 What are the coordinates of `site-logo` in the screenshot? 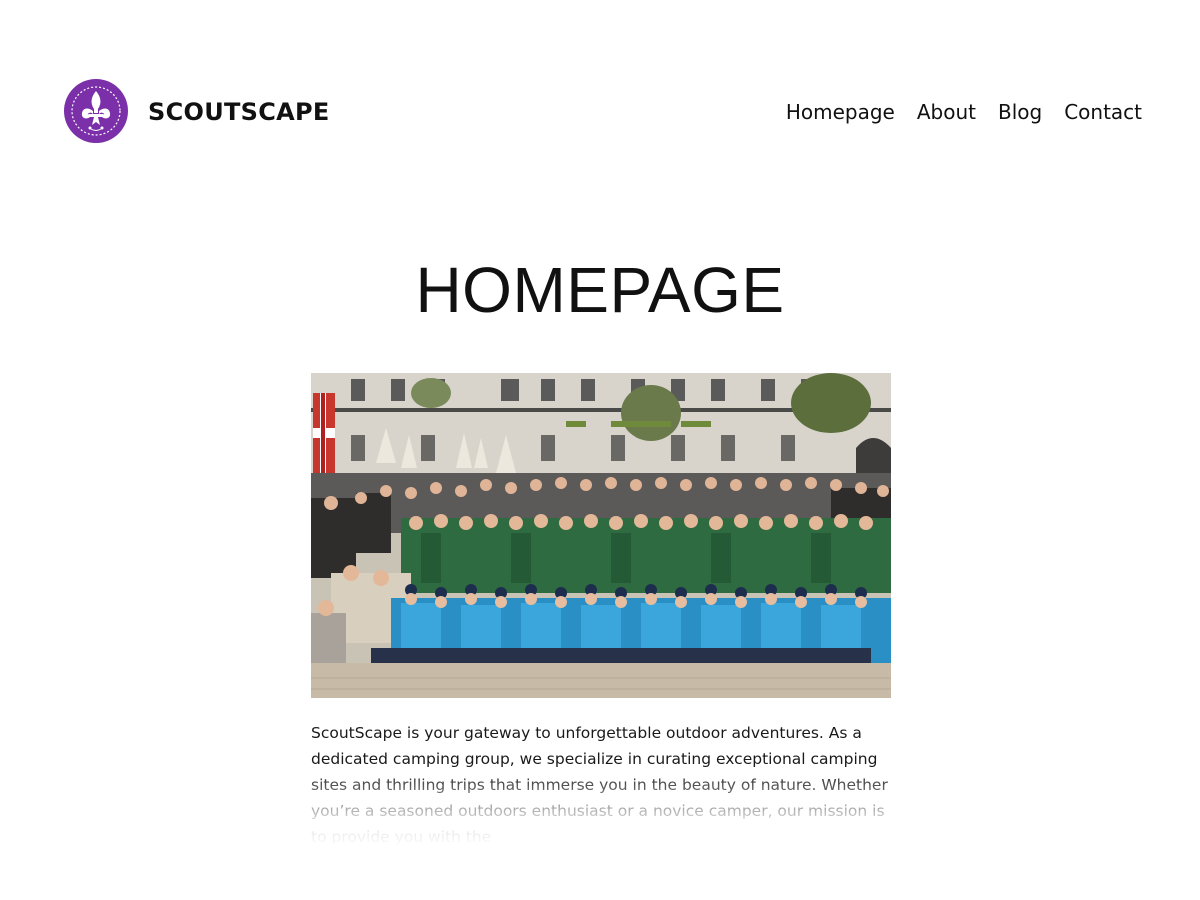 It's located at (96, 111).